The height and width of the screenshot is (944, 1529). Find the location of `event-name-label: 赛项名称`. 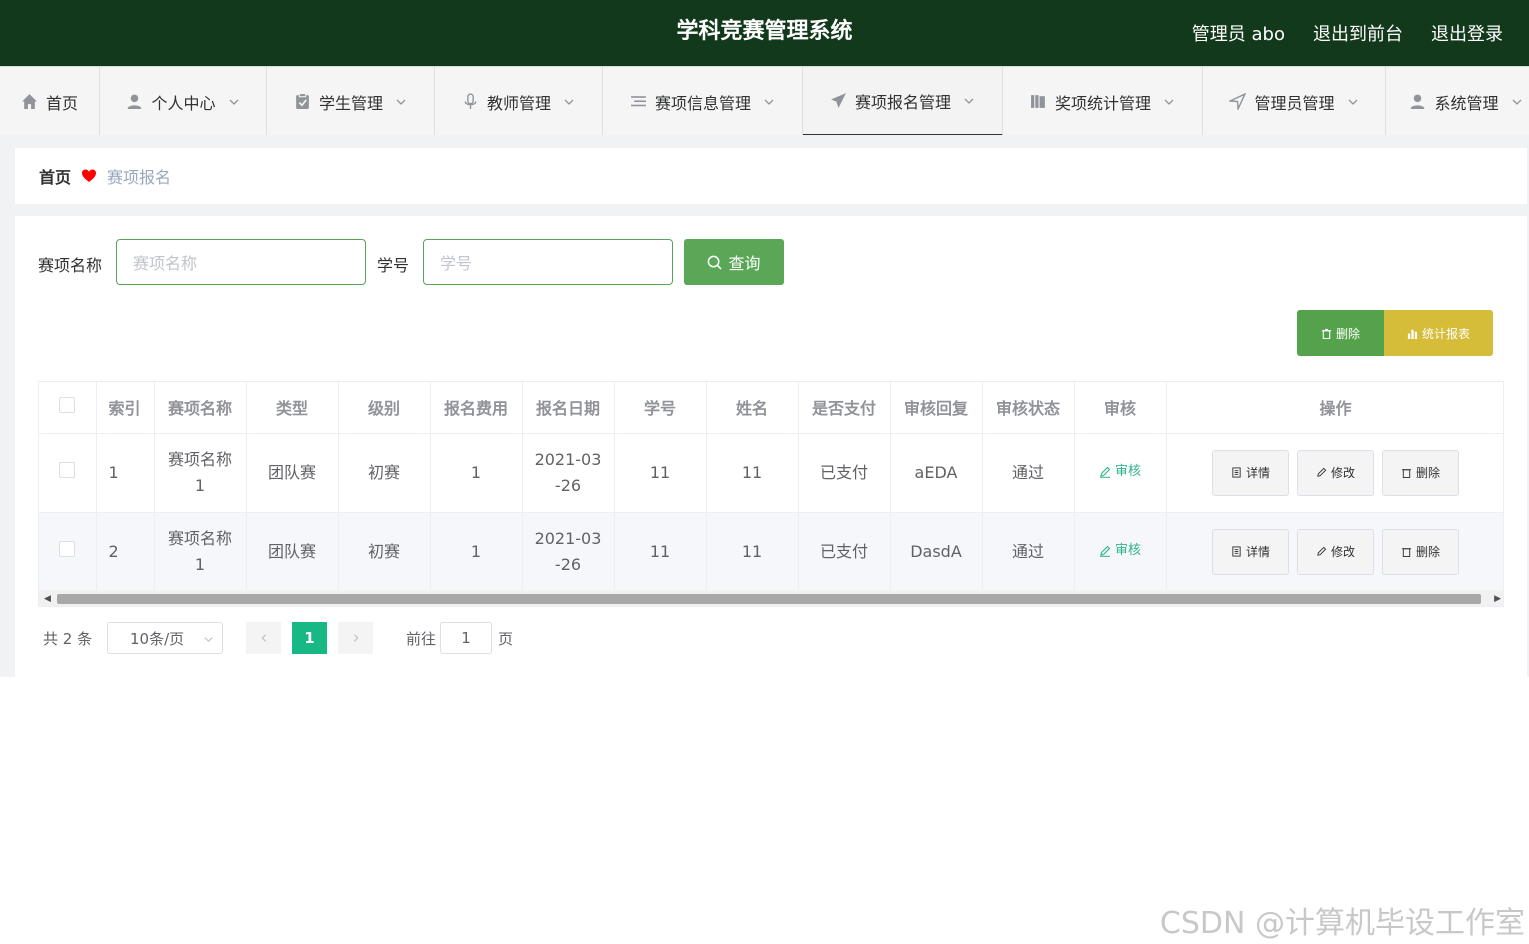

event-name-label: 赛项名称 is located at coordinates (70, 265).